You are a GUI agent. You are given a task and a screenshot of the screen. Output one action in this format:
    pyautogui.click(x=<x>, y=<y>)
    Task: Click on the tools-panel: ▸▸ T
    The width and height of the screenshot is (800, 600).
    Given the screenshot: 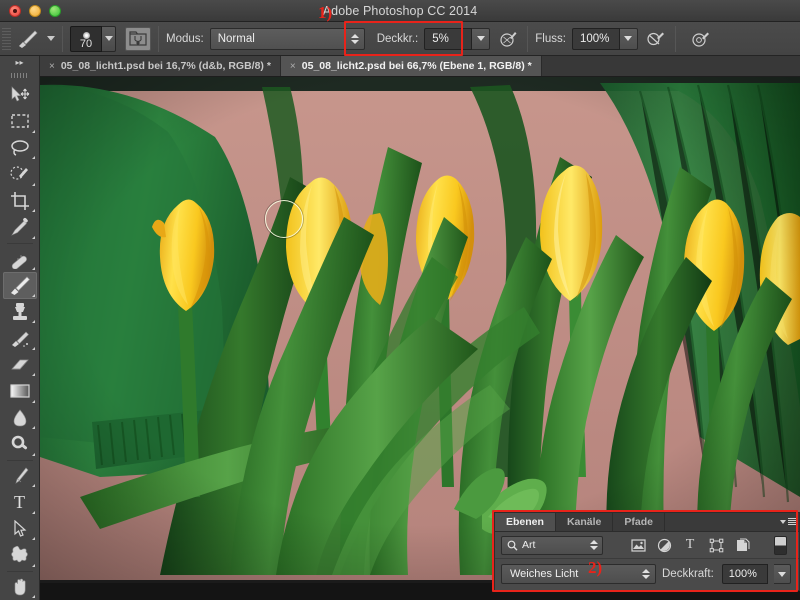 What is the action you would take?
    pyautogui.click(x=20, y=328)
    